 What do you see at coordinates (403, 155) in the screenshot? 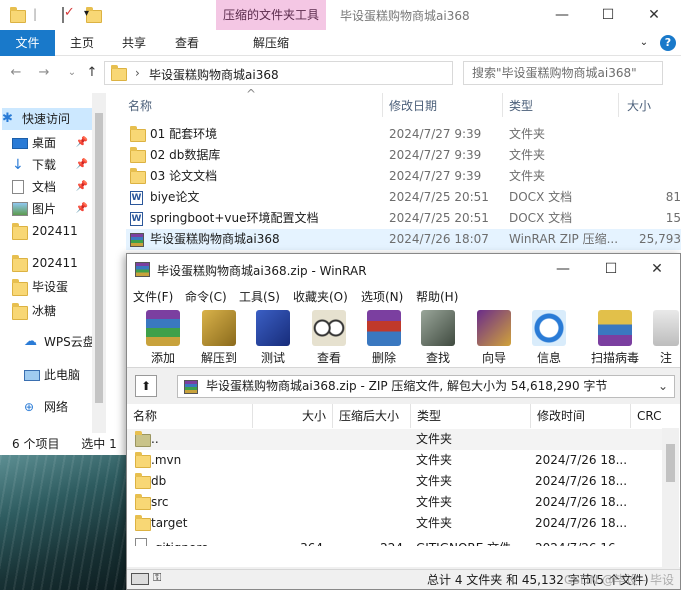
I see `file-row: 02 db数据库 2024/7/27 9:39 文件夹` at bounding box center [403, 155].